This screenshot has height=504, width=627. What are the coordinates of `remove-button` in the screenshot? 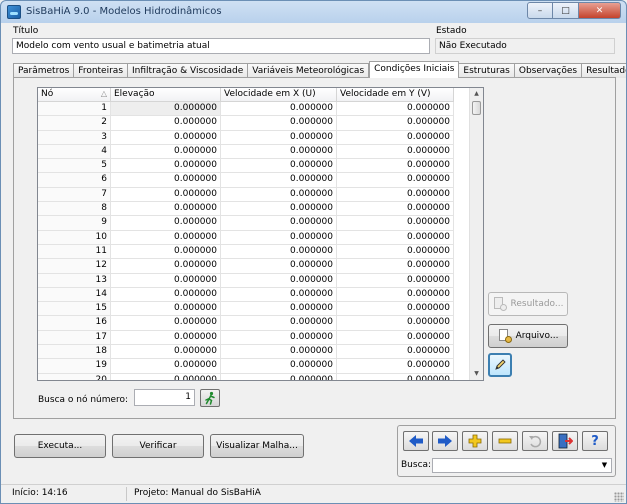 It's located at (505, 441).